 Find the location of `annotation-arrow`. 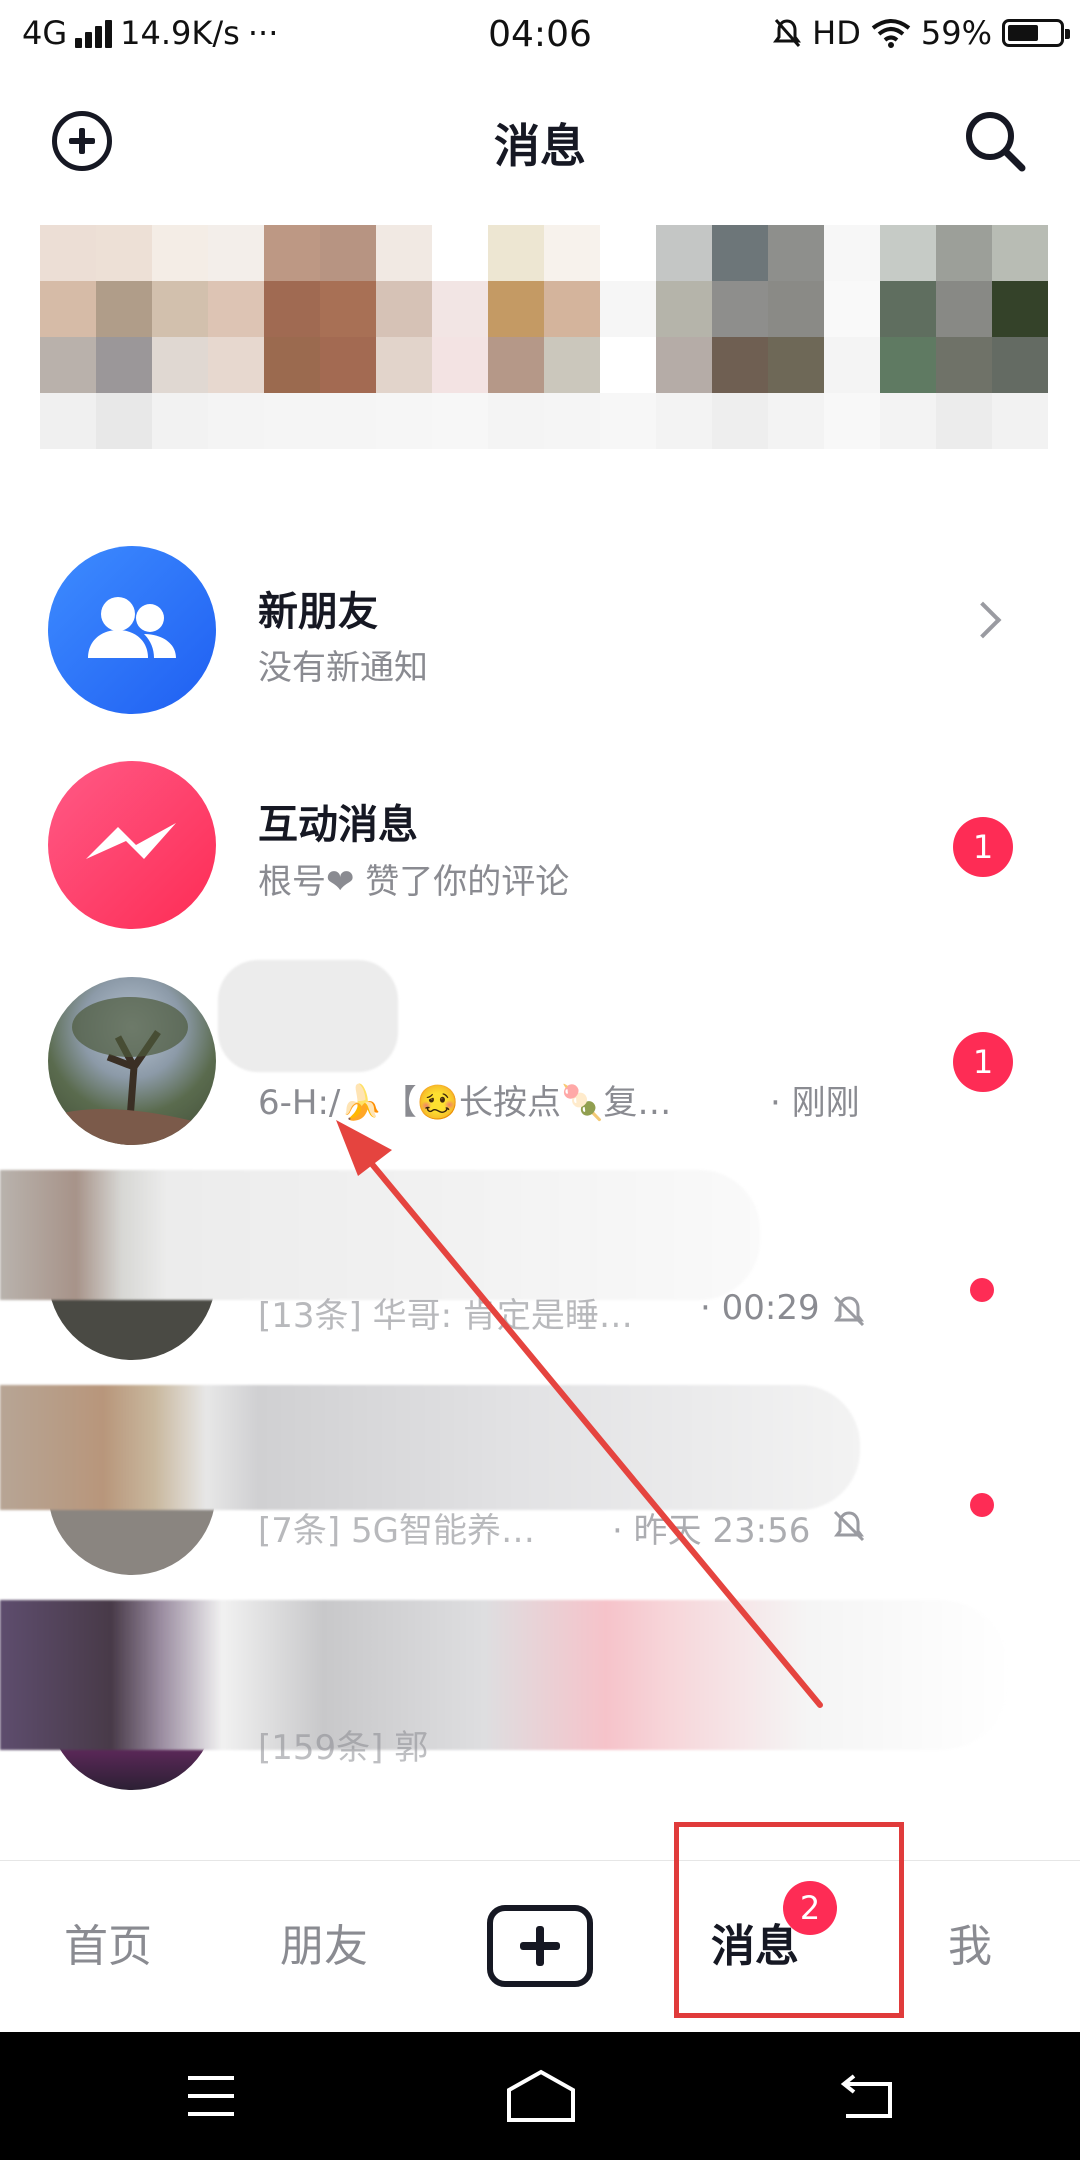

annotation-arrow is located at coordinates (579, 1414).